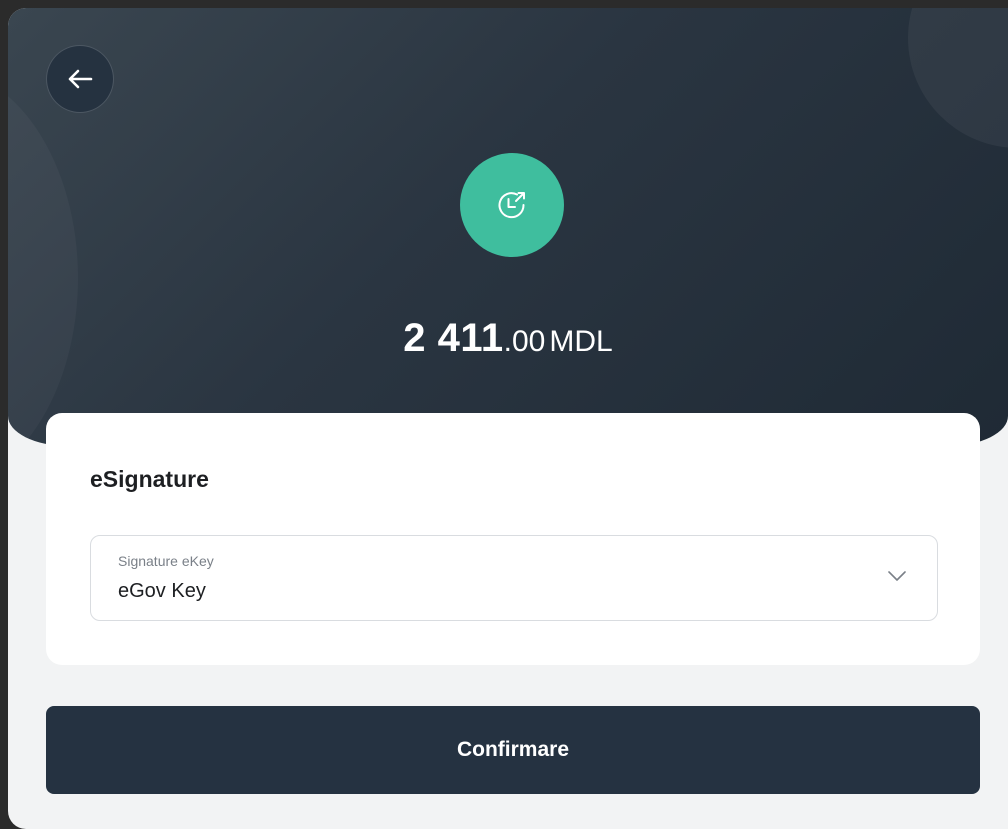  I want to click on select-value: eGov Key, so click(162, 591).